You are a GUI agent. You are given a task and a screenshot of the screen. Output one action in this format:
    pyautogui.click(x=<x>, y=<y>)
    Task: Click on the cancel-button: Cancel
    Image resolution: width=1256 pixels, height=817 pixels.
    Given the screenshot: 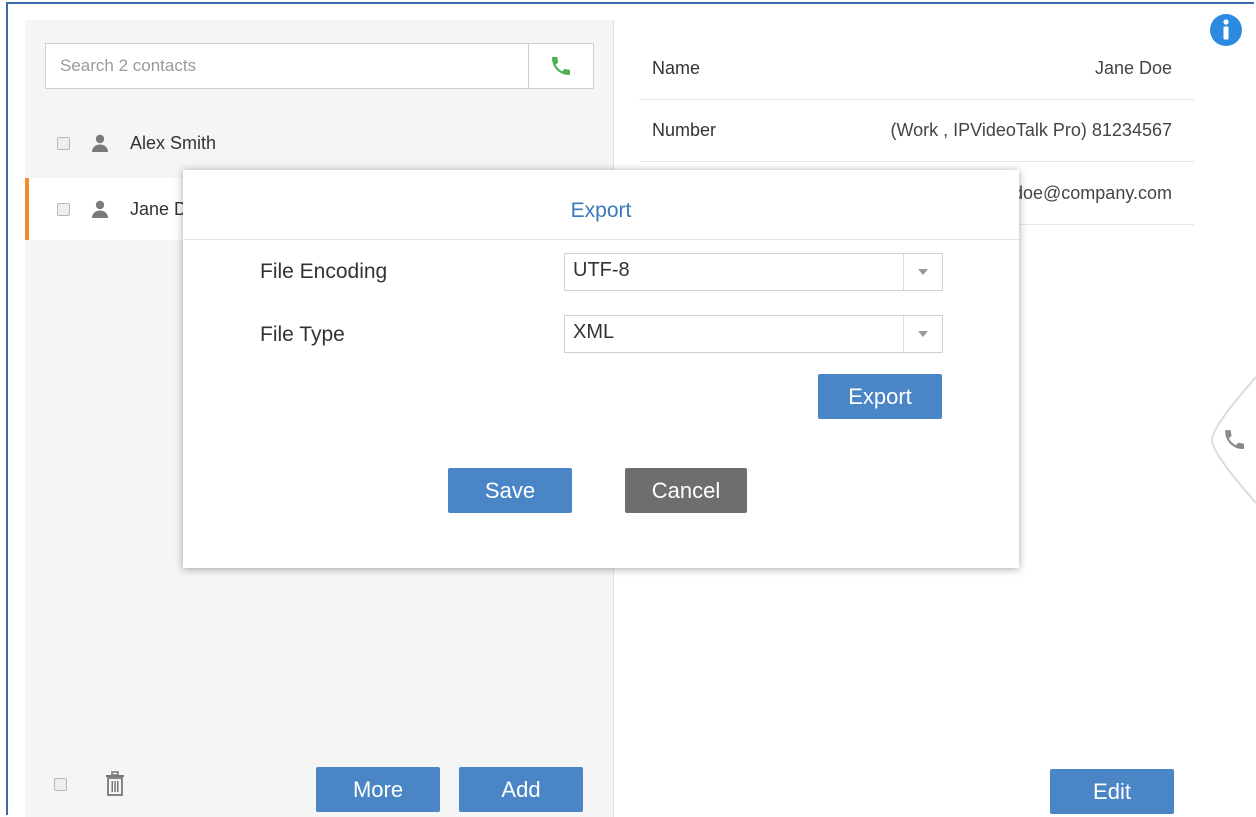 What is the action you would take?
    pyautogui.click(x=686, y=490)
    